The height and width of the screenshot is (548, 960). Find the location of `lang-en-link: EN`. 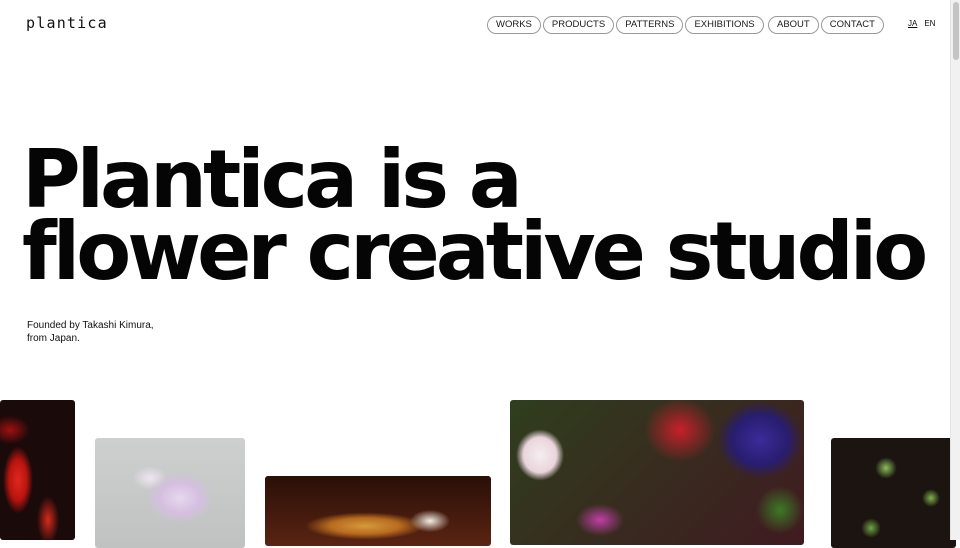

lang-en-link: EN is located at coordinates (929, 23).